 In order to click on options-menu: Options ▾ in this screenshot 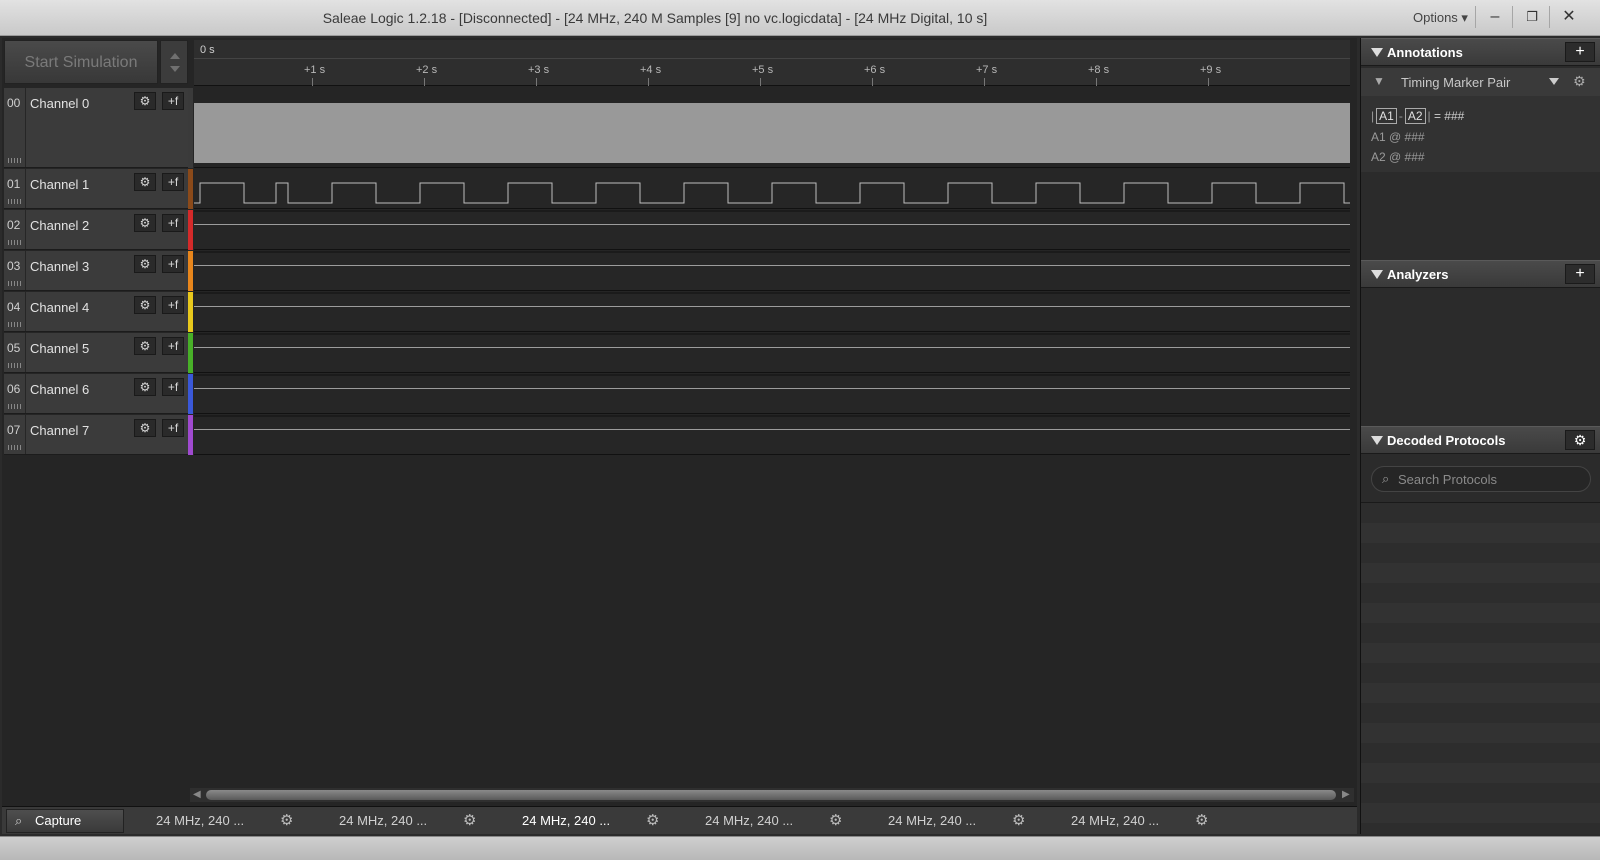, I will do `click(1440, 18)`.